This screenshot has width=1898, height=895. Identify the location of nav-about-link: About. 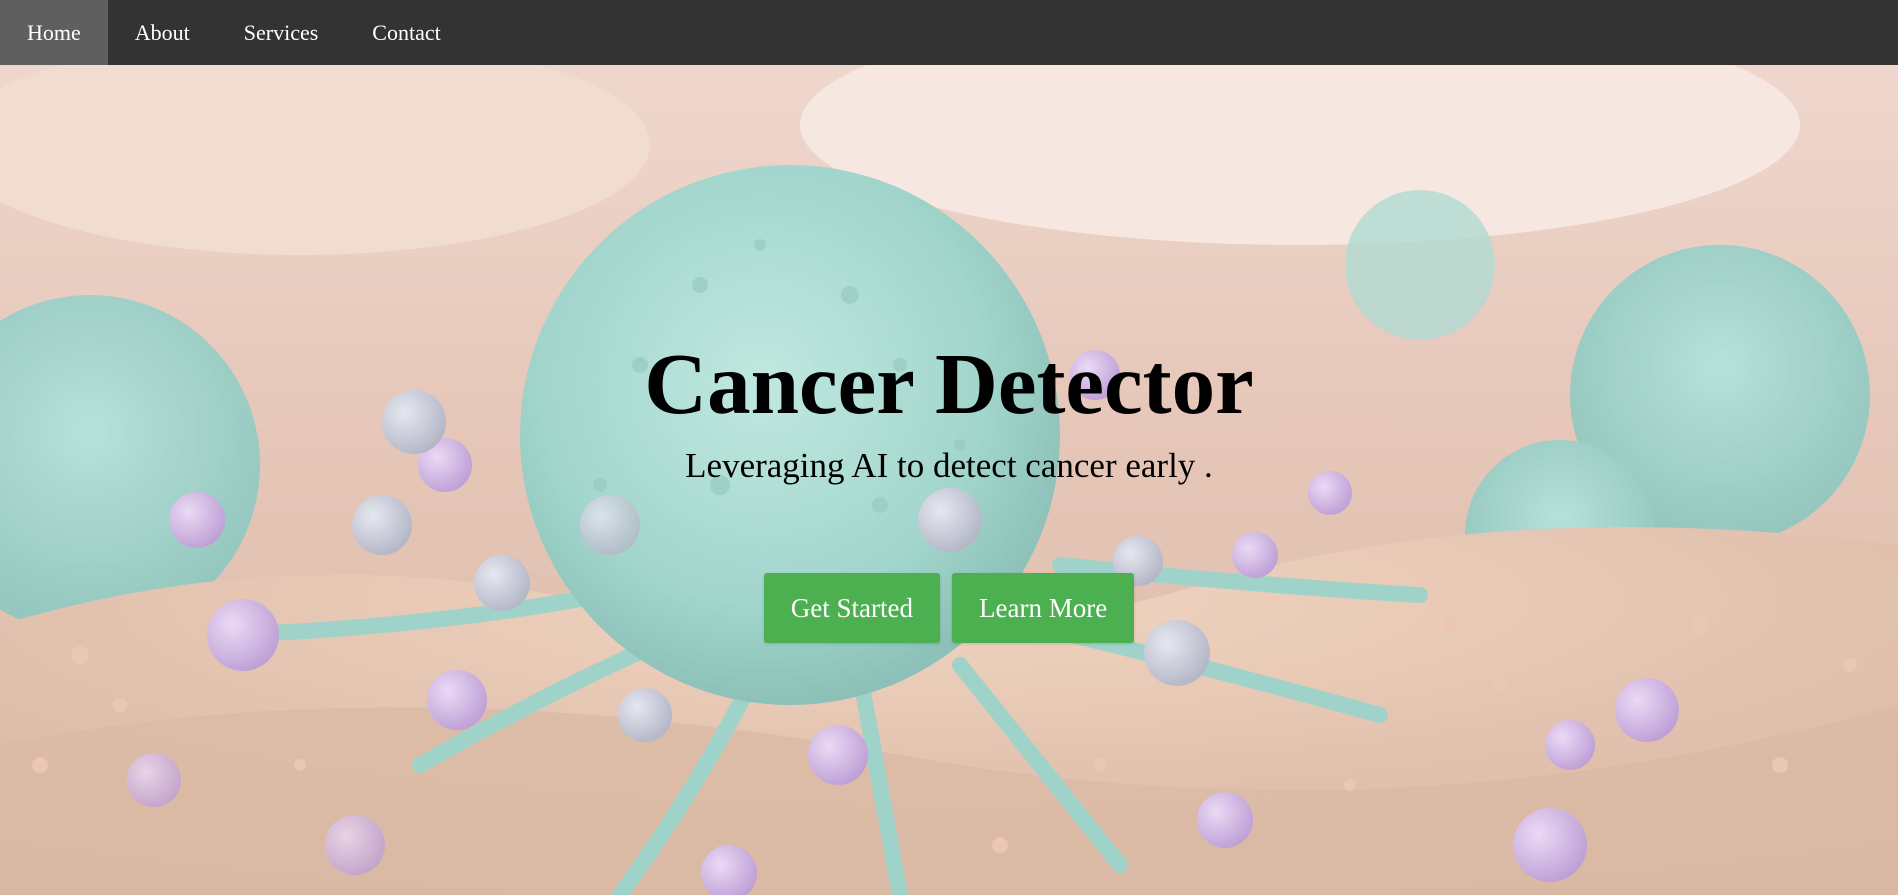
(162, 32).